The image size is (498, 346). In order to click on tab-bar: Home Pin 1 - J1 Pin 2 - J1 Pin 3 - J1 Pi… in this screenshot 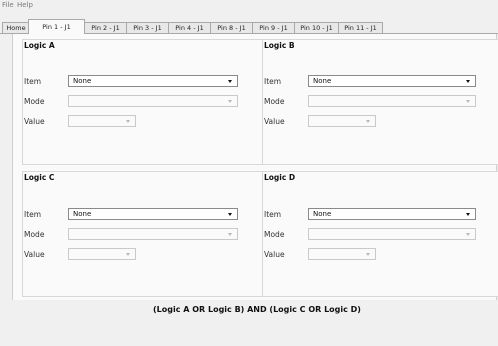, I will do `click(249, 22)`.